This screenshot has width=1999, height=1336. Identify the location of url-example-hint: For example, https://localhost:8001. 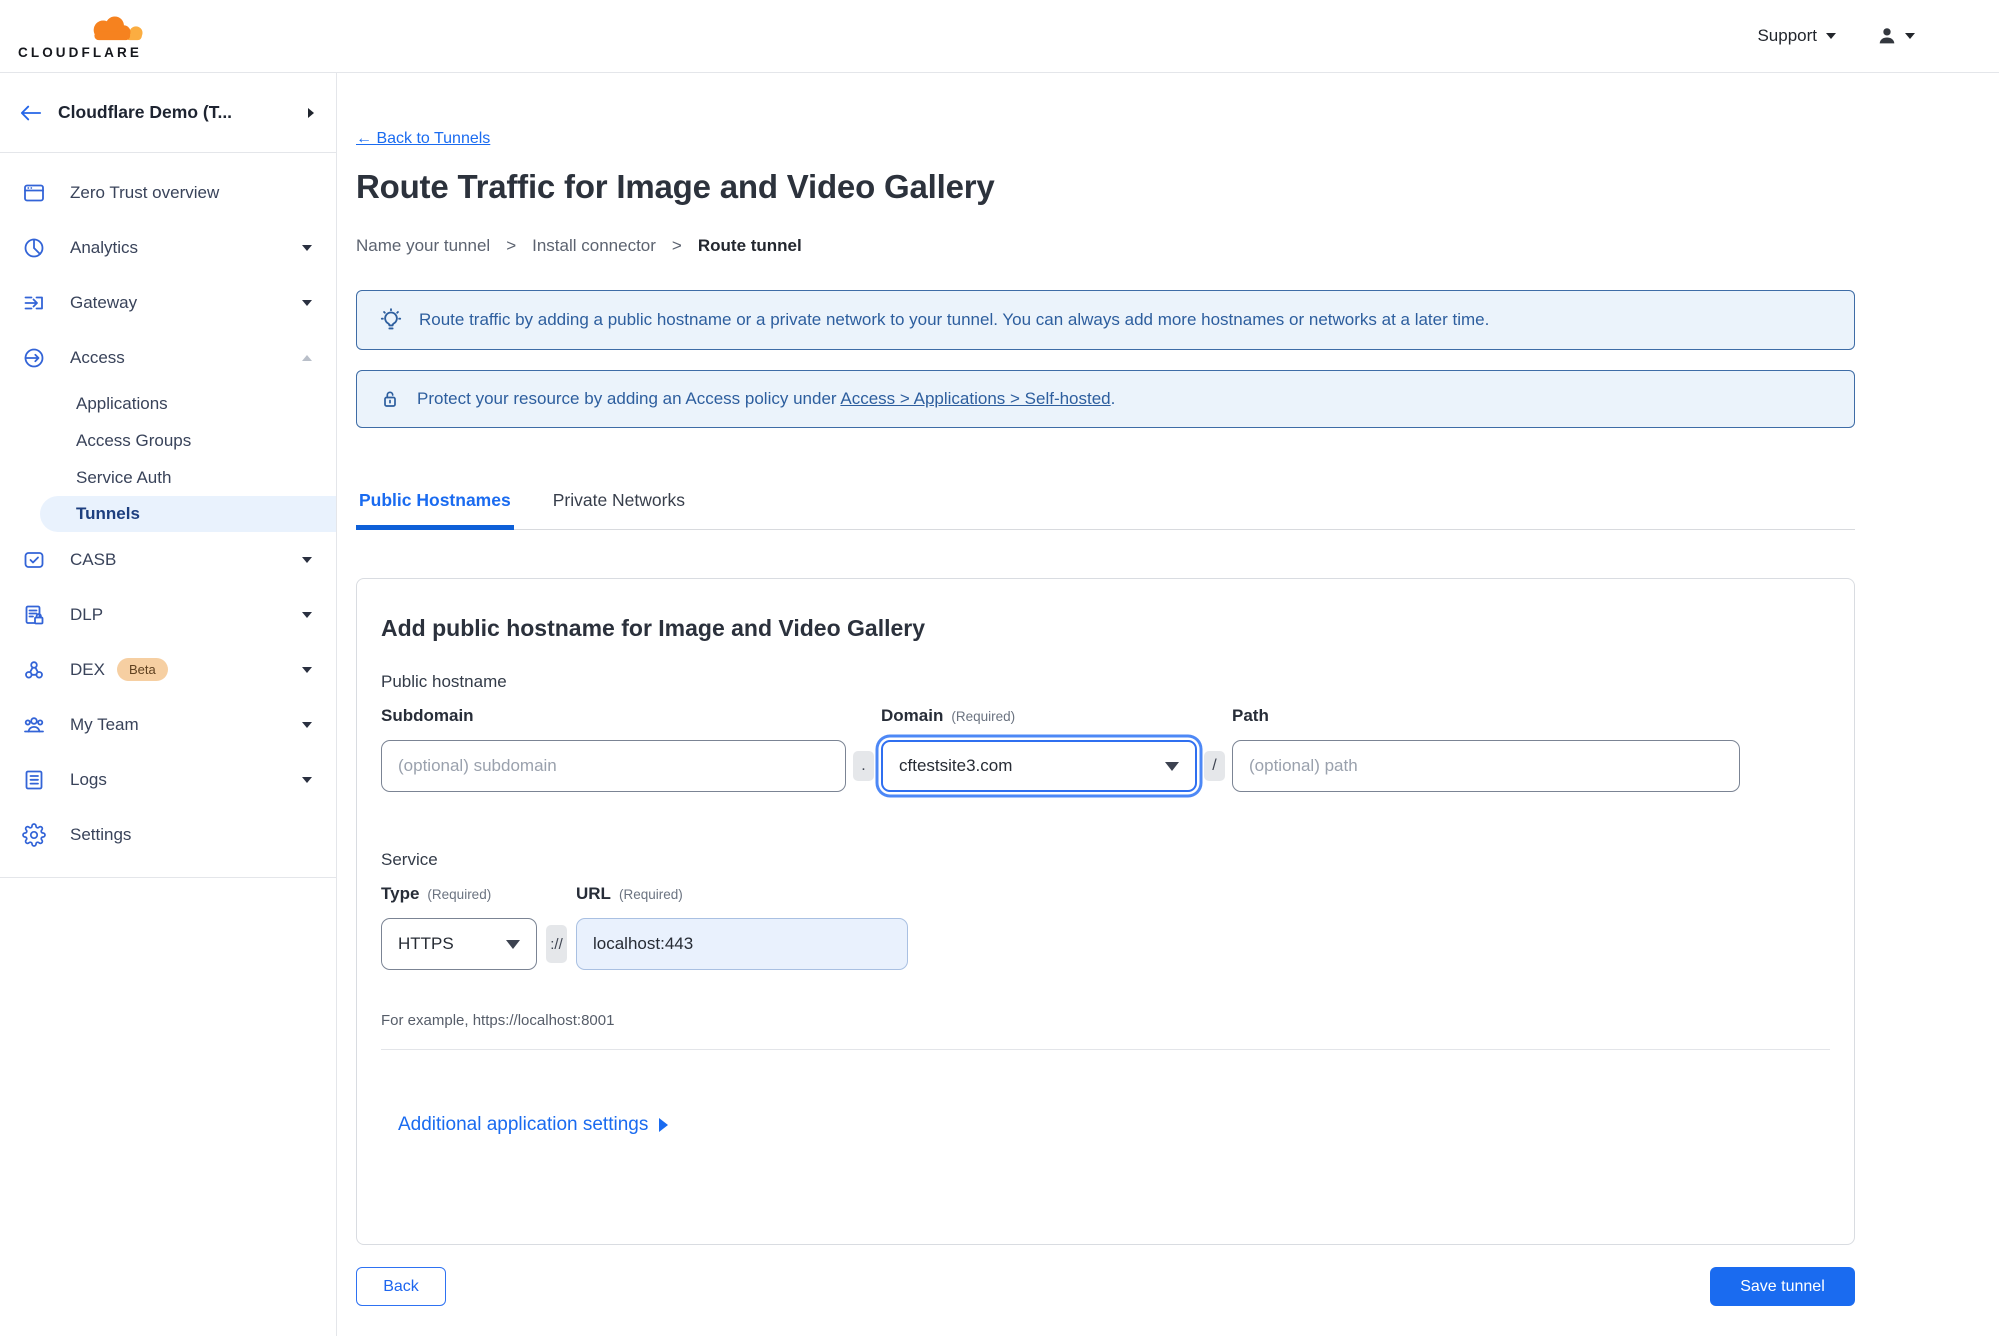
(498, 1020).